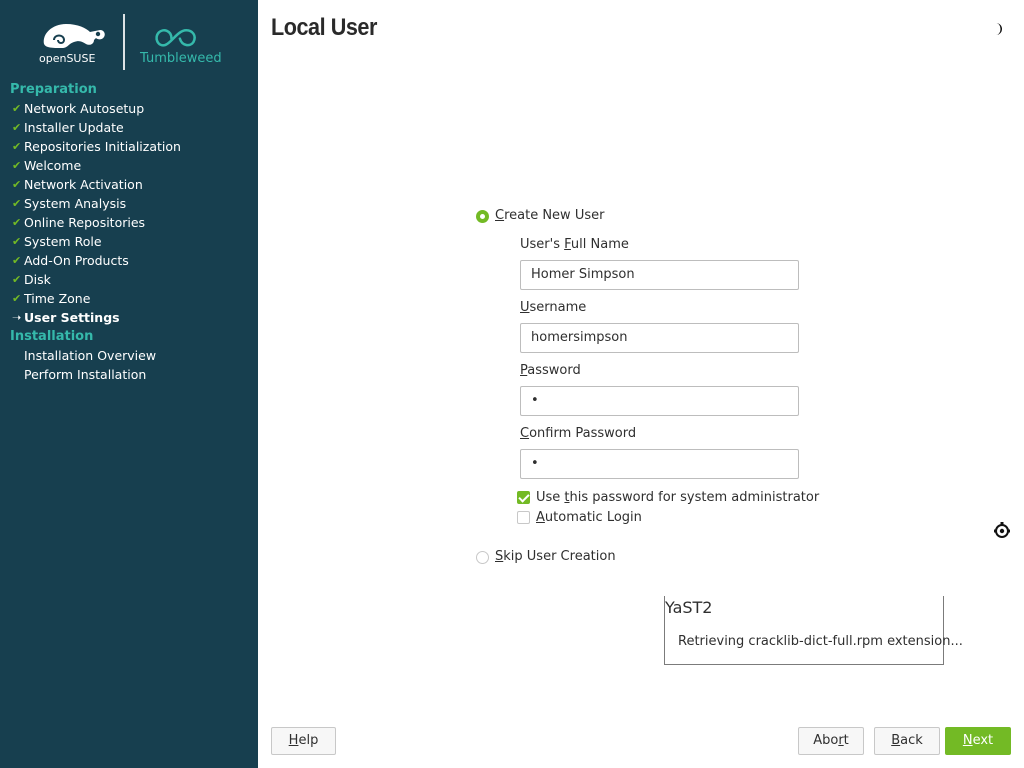 The height and width of the screenshot is (768, 1024). Describe the element at coordinates (555, 556) in the screenshot. I see `skip-user-label: Skip User Creation` at that location.